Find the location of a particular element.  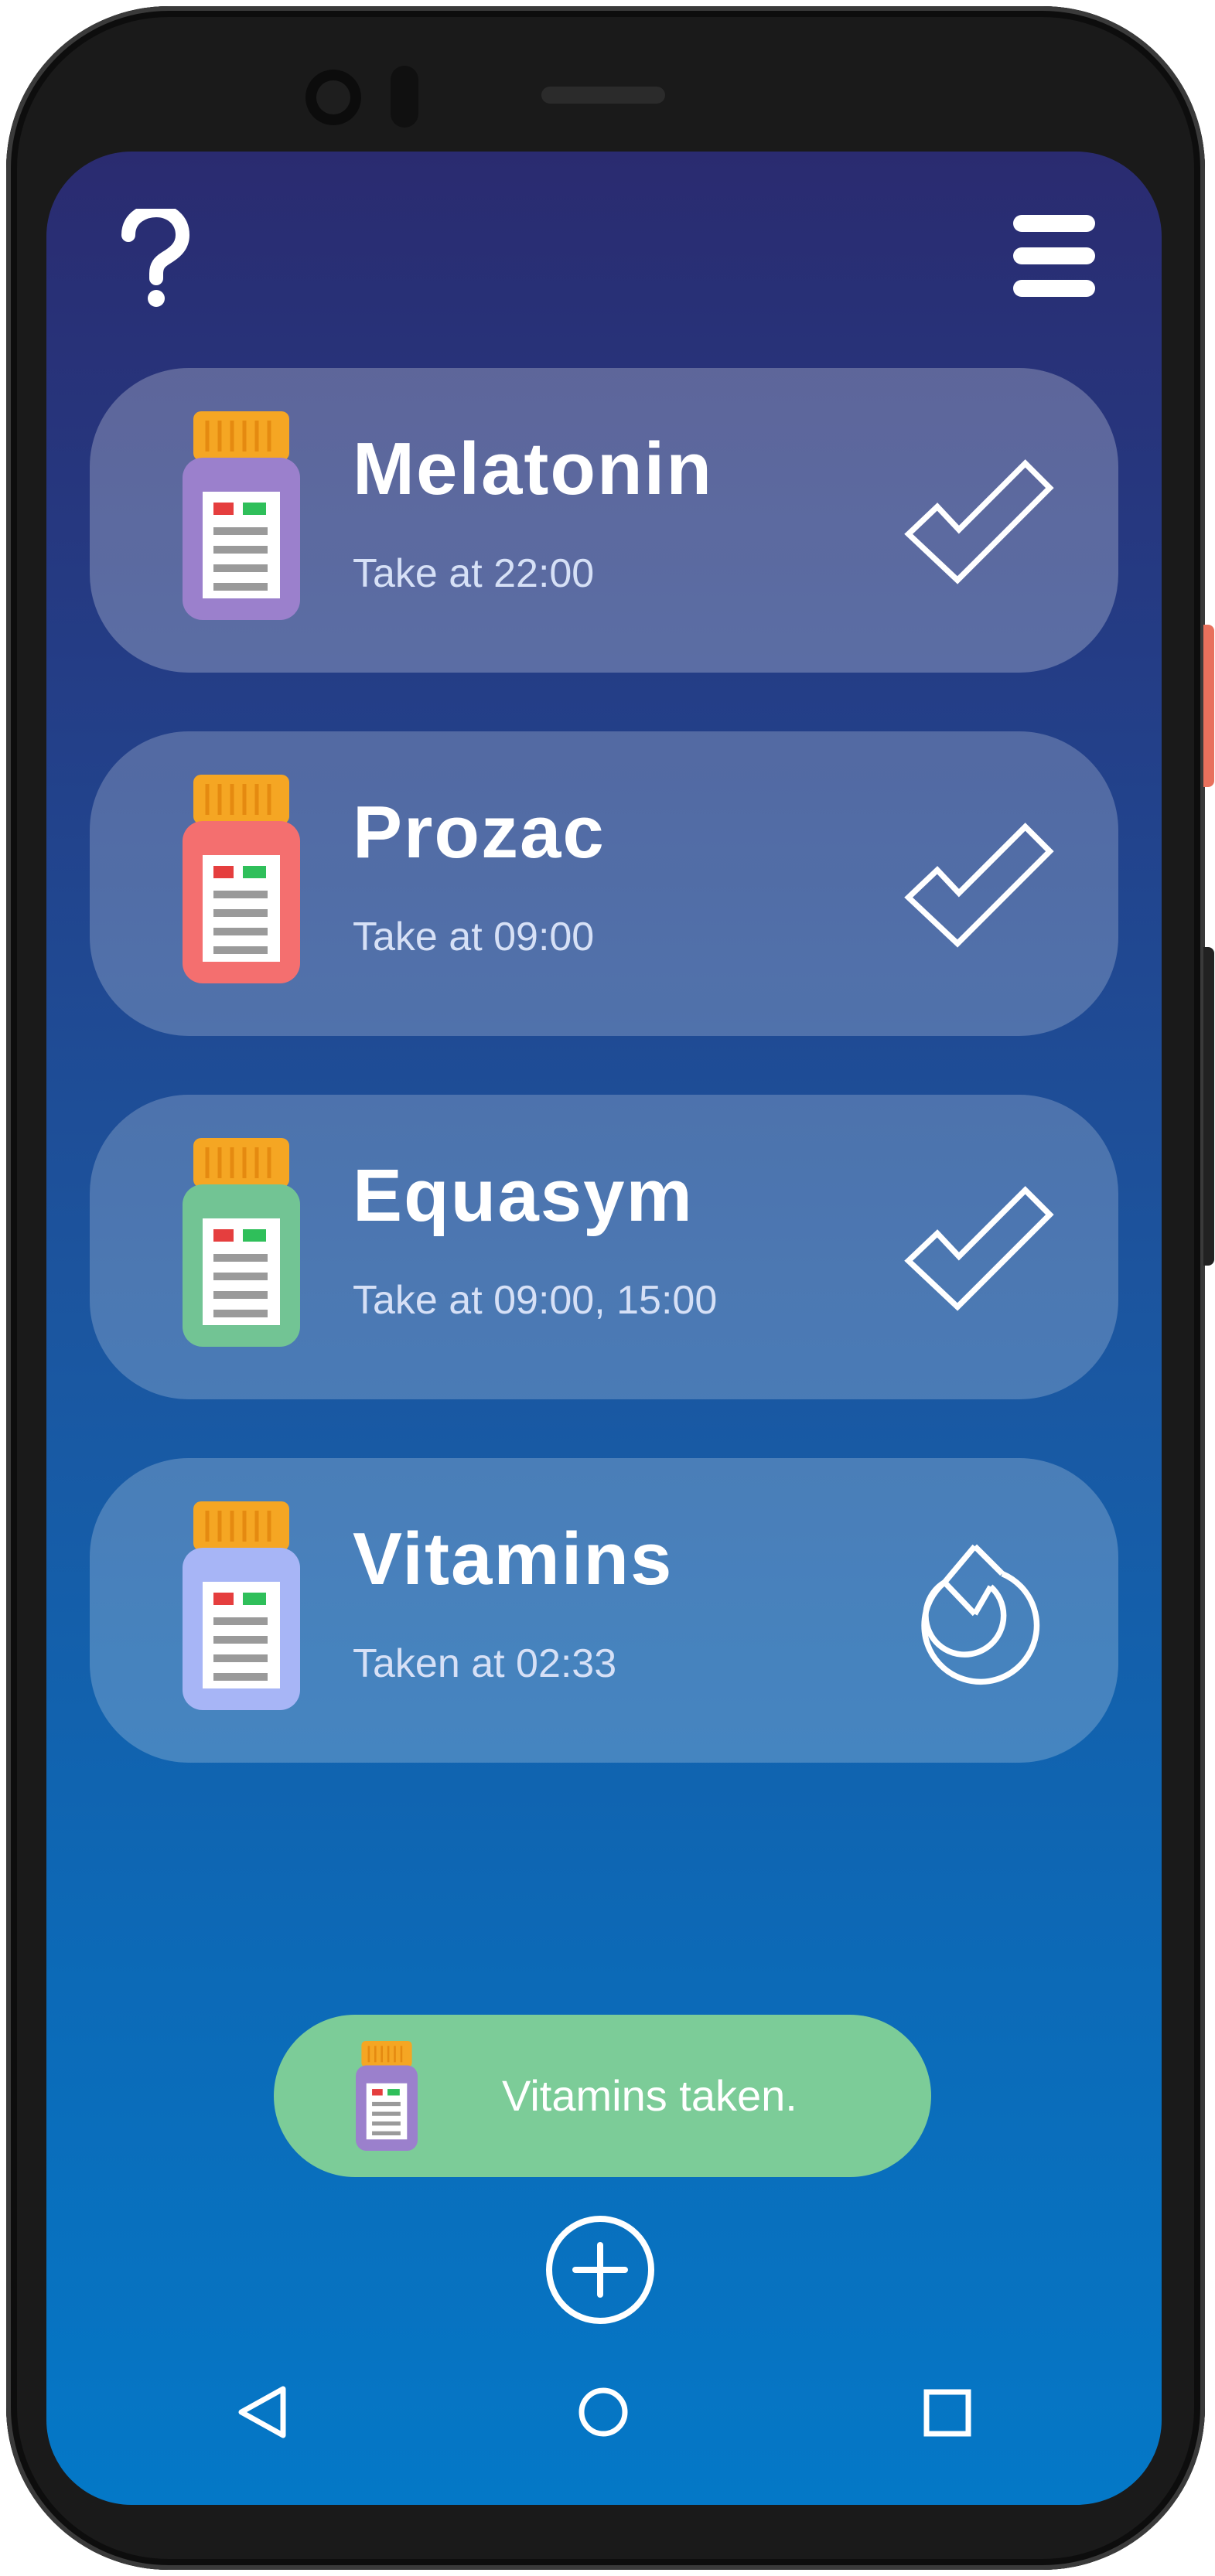

add-medication-button is located at coordinates (600, 2270).